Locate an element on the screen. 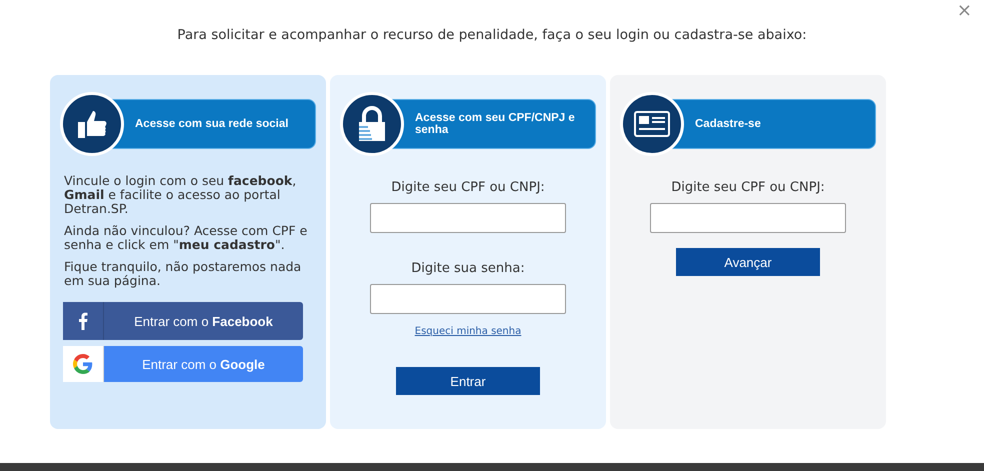  id-card-icon is located at coordinates (652, 124).